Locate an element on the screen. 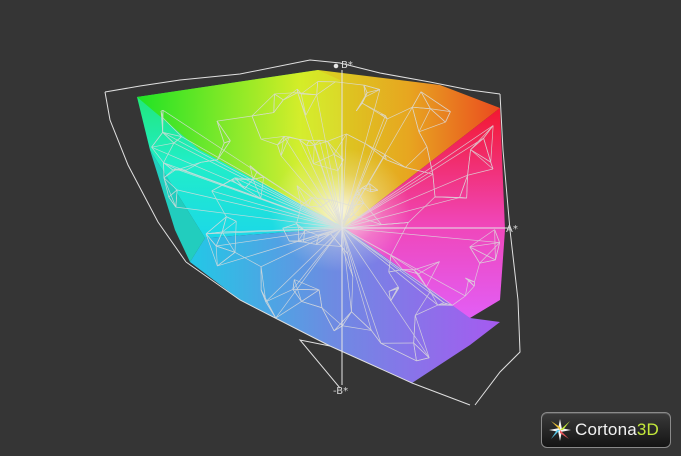 The width and height of the screenshot is (681, 456). logo-name-accent: 3D is located at coordinates (648, 429).